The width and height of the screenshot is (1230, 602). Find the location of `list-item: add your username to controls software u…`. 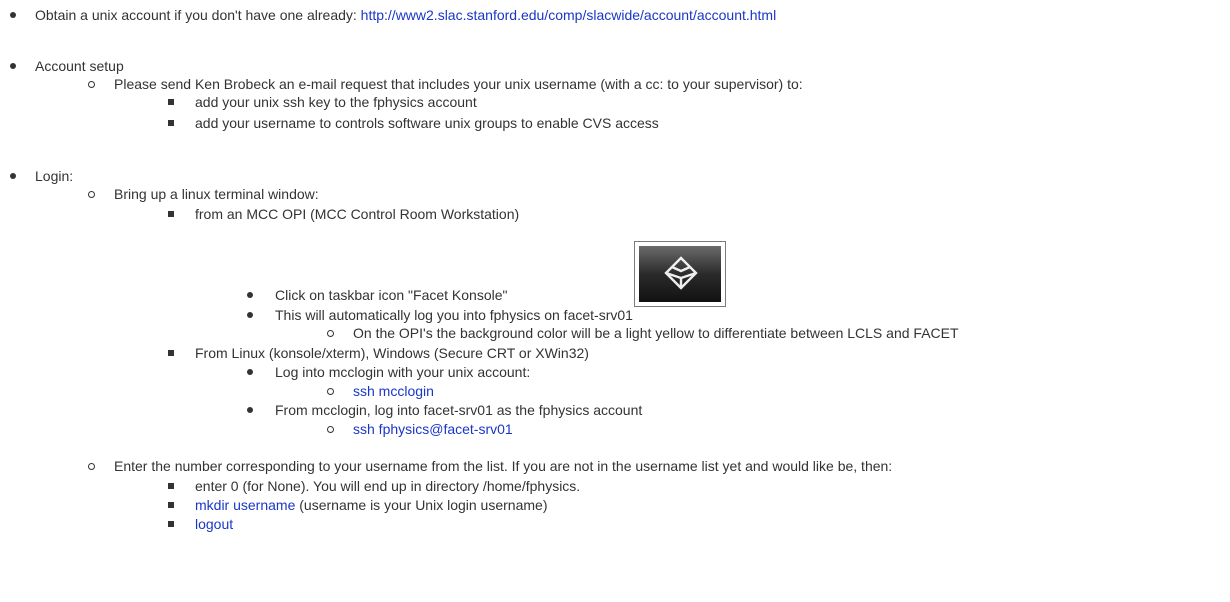

list-item: add your username to controls software u… is located at coordinates (427, 123).